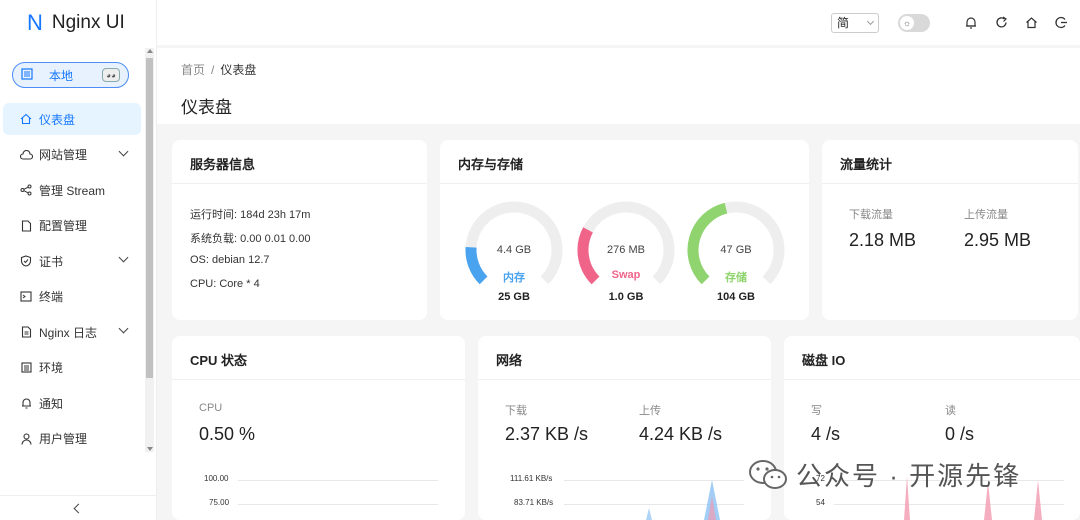 This screenshot has width=1080, height=520. Describe the element at coordinates (816, 411) in the screenshot. I see `disk-write-label: 写` at that location.